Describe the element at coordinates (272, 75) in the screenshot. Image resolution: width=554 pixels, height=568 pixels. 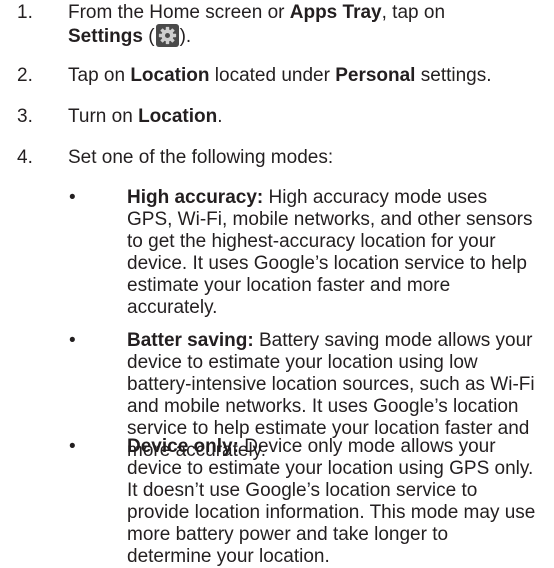
I see `step-text-segment: located under` at that location.